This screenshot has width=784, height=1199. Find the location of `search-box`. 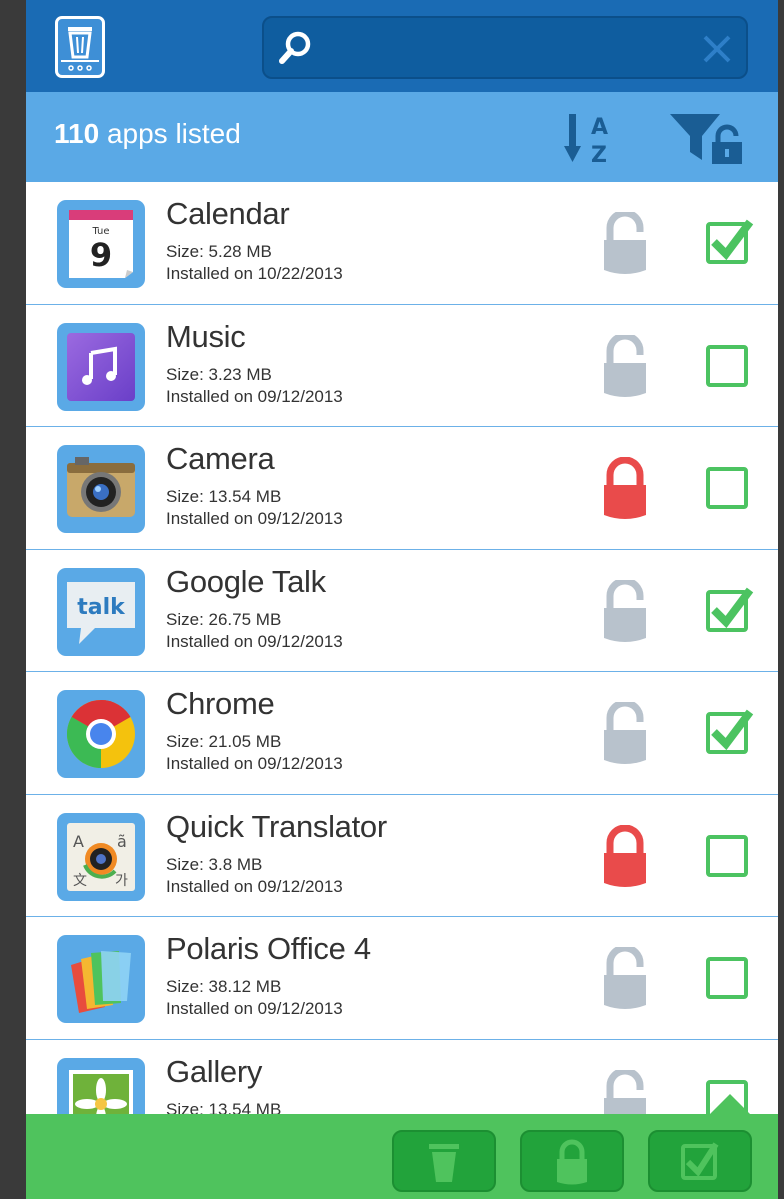

search-box is located at coordinates (505, 47).